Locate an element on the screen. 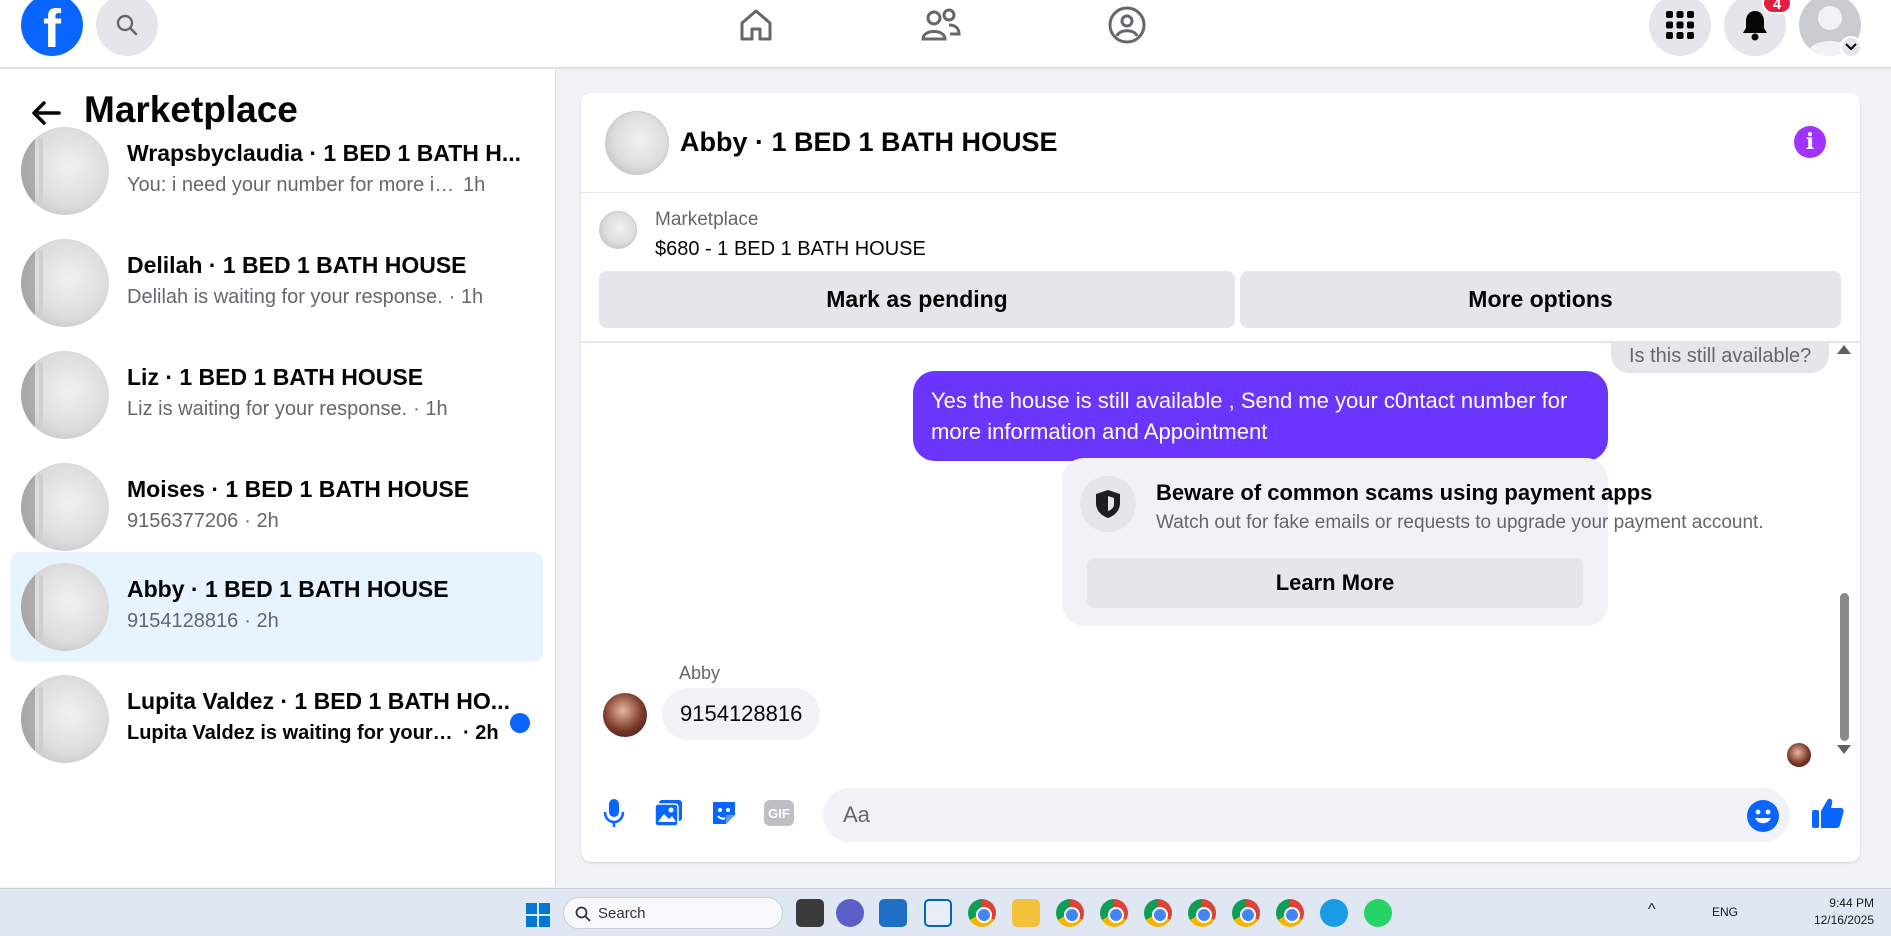 This screenshot has height=936, width=1891. taskbar-search-label: Search is located at coordinates (622, 913).